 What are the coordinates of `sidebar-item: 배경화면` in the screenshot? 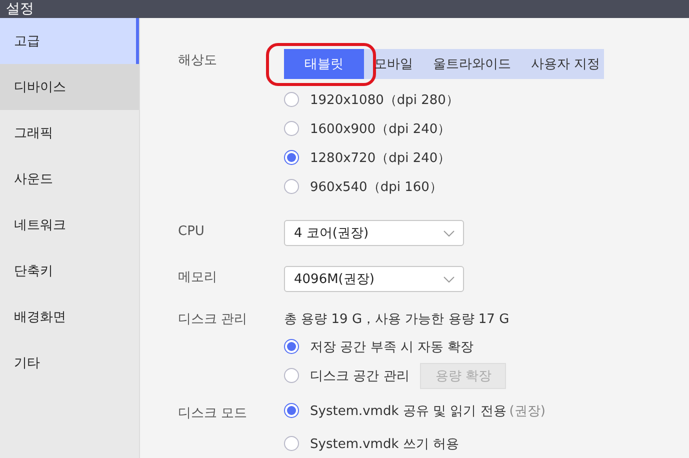 It's located at (69, 317).